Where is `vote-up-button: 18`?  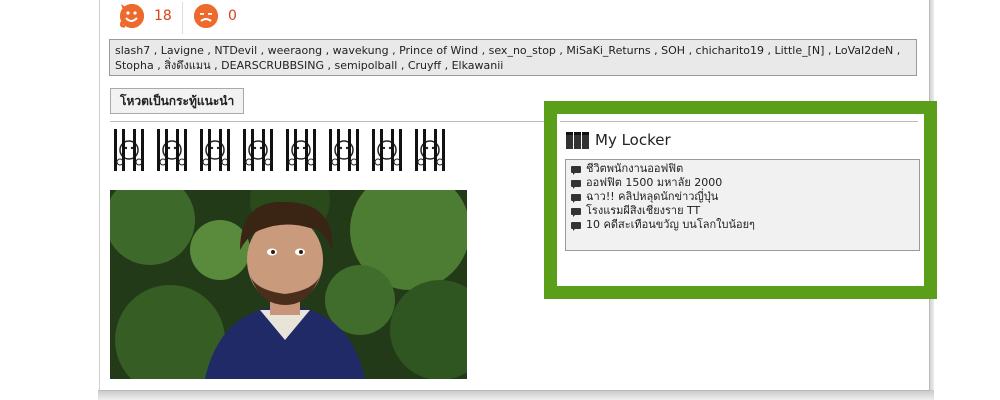
vote-up-button: 18 is located at coordinates (145, 16).